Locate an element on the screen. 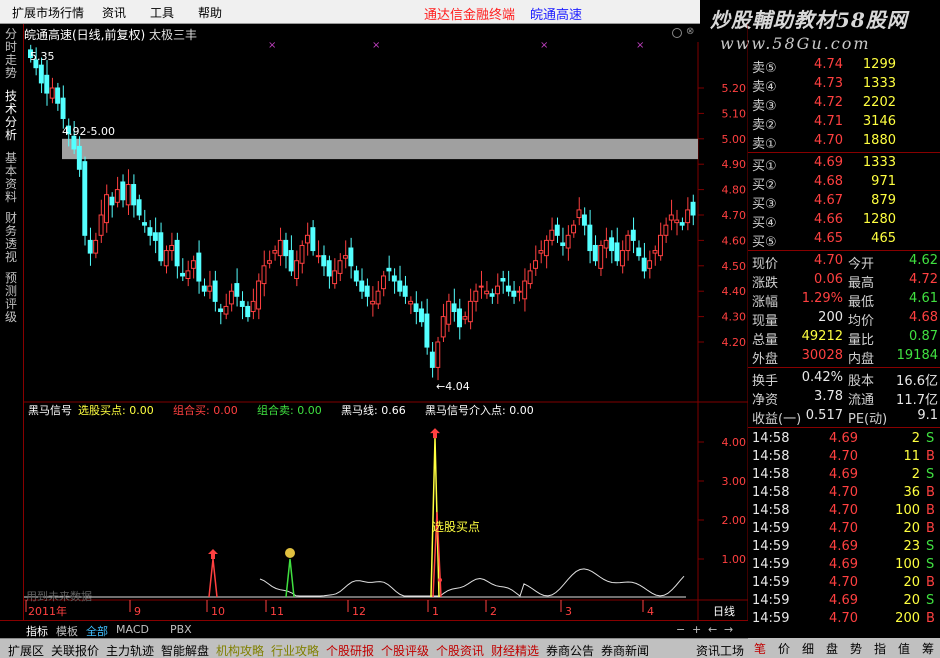 Image resolution: width=940 pixels, height=658 pixels. extension-tab-8: 个股资讯 is located at coordinates (460, 650).